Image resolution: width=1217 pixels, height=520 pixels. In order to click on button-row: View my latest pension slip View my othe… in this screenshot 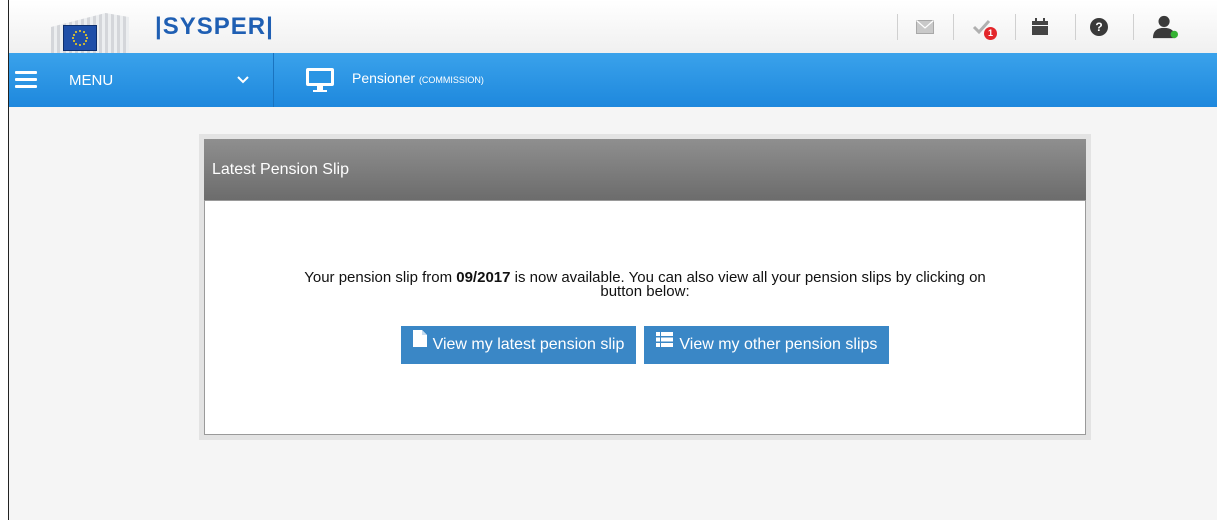, I will do `click(645, 345)`.